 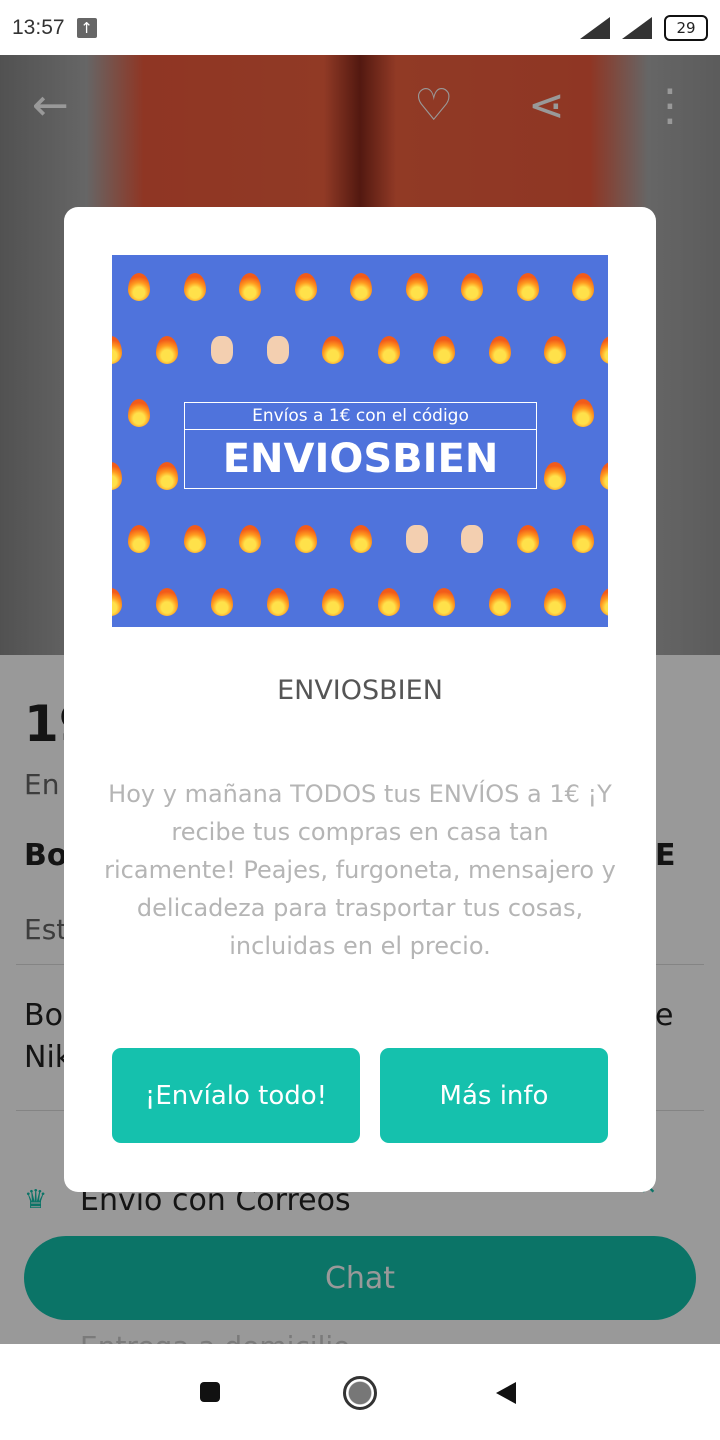 I want to click on upload-icon: ↑, so click(x=86, y=27).